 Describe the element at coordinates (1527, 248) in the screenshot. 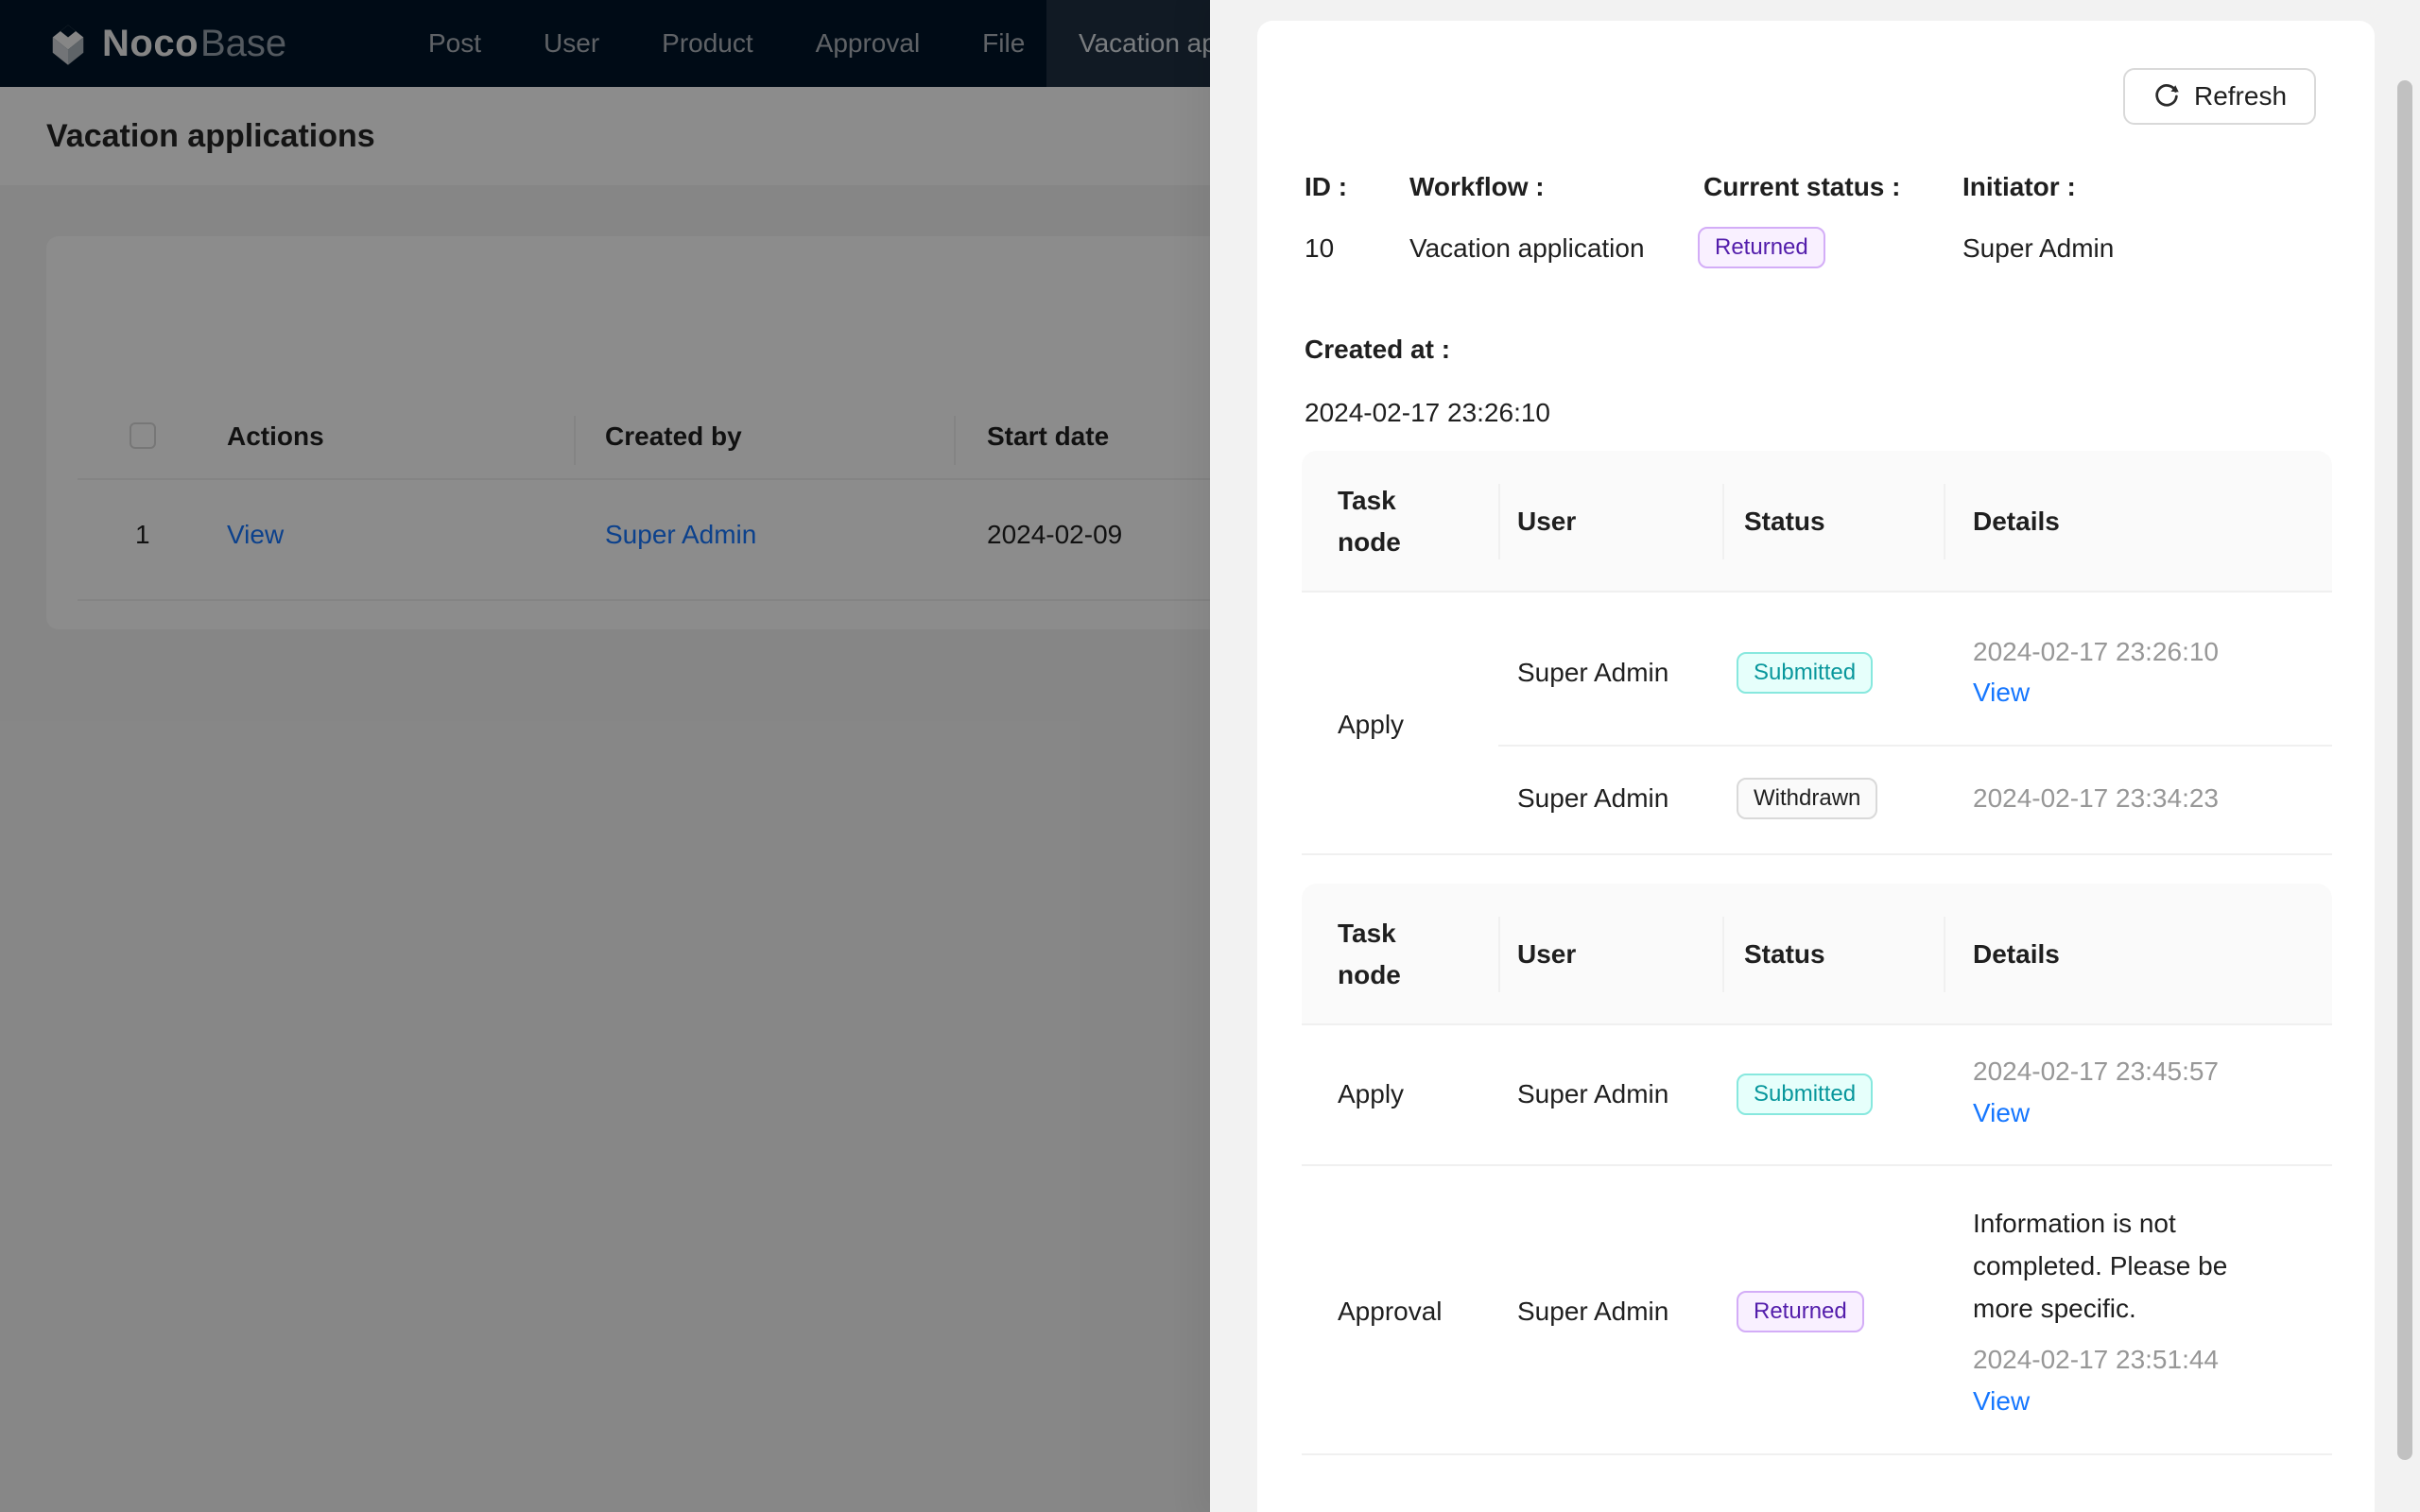

I see `field-value-workflow: Vacation application` at that location.